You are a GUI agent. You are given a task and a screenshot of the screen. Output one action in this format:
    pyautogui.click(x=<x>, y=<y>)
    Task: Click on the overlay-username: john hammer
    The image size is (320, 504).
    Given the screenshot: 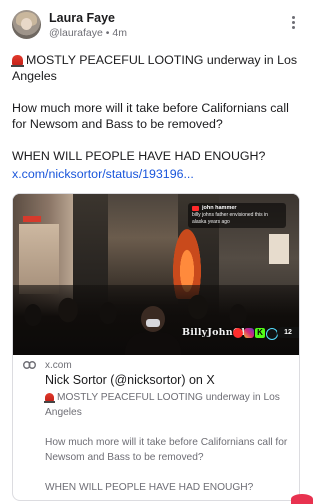 What is the action you would take?
    pyautogui.click(x=219, y=208)
    